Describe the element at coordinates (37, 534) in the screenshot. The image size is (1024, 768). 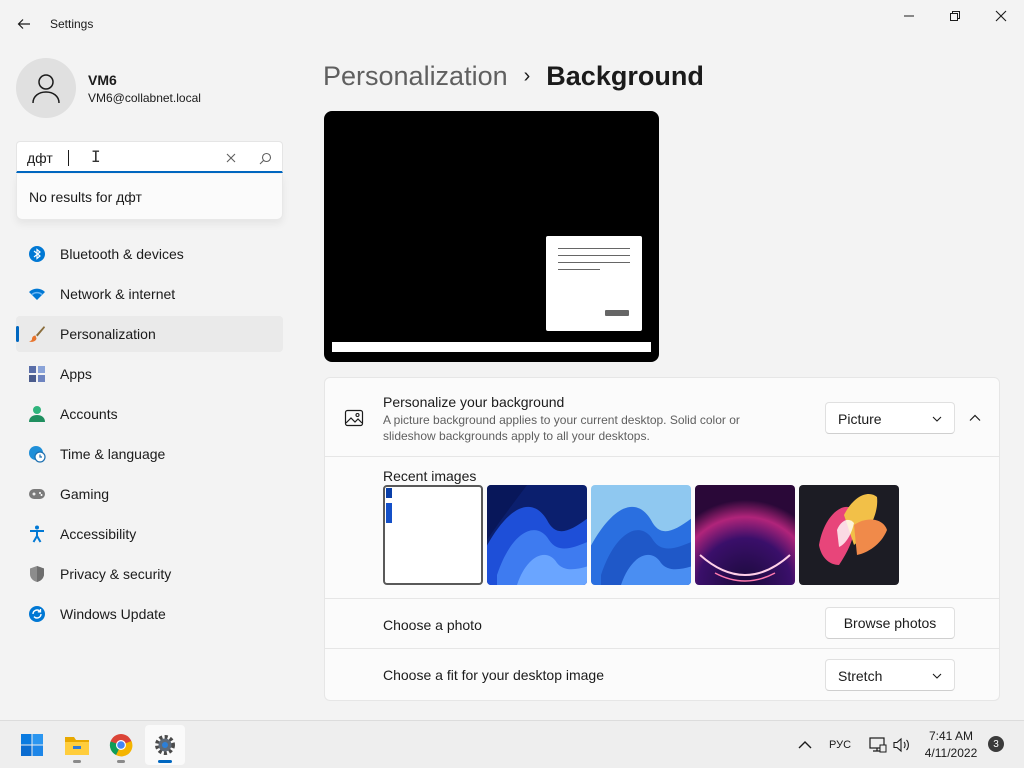
I see `accessibility-icon` at that location.